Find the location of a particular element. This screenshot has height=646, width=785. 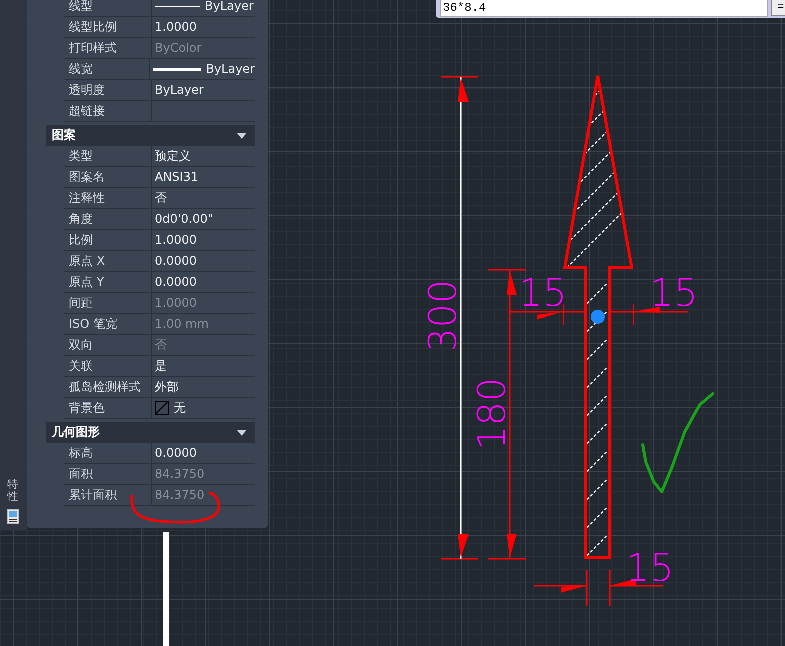

no-color-swatch-icon is located at coordinates (162, 408).